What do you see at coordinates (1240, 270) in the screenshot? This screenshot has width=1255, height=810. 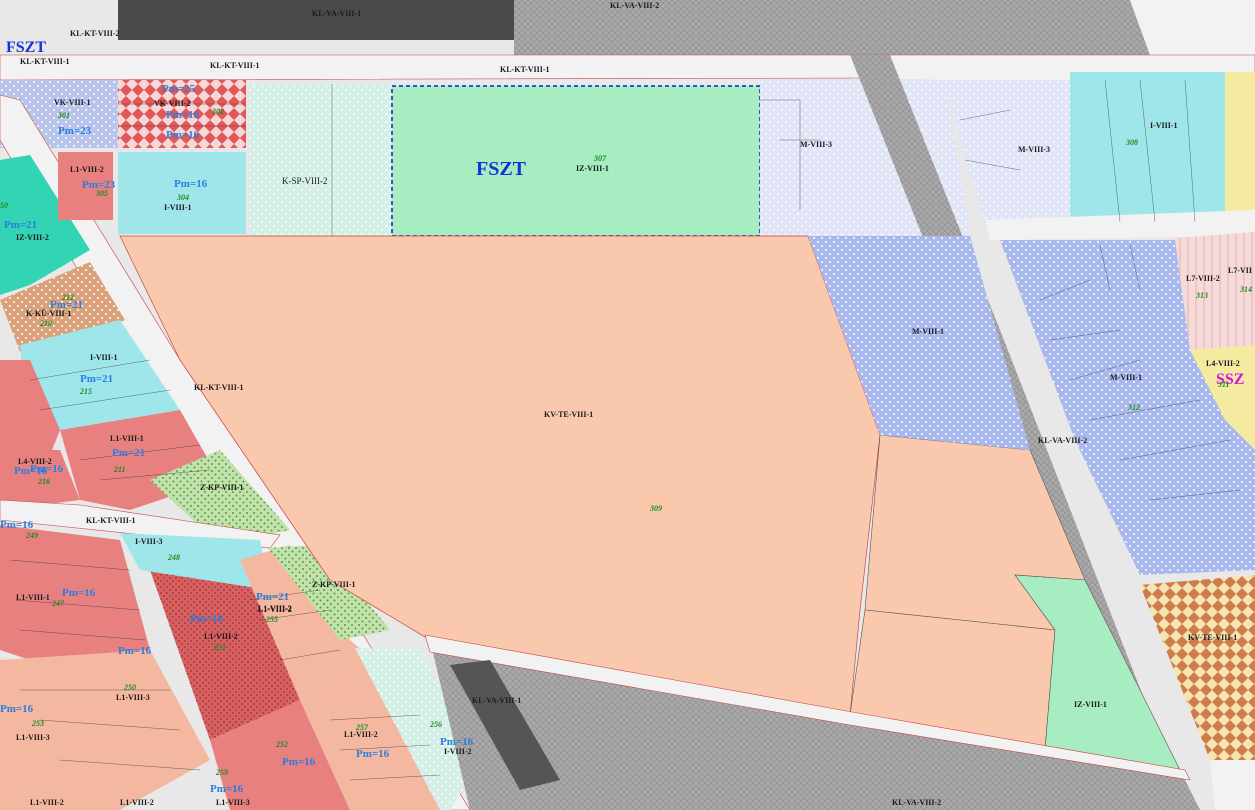 I see `zone-label: L7-VII` at bounding box center [1240, 270].